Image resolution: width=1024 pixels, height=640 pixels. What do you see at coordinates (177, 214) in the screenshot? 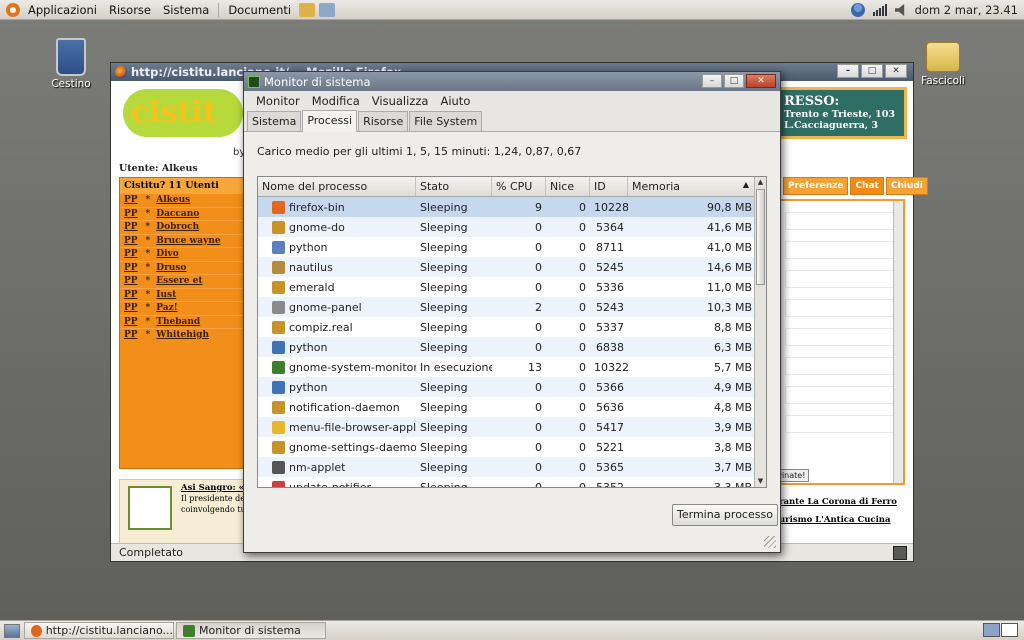
I see `user-name: Daccano` at bounding box center [177, 214].